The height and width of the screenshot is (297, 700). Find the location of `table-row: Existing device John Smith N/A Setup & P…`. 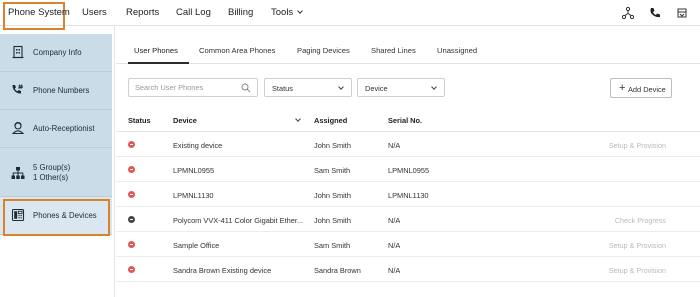

table-row: Existing device John Smith N/A Setup & P… is located at coordinates (408, 144).